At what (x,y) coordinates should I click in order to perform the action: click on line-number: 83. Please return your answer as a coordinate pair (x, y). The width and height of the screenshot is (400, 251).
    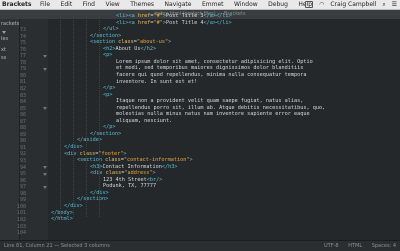
    Looking at the image, I should click on (22, 95).